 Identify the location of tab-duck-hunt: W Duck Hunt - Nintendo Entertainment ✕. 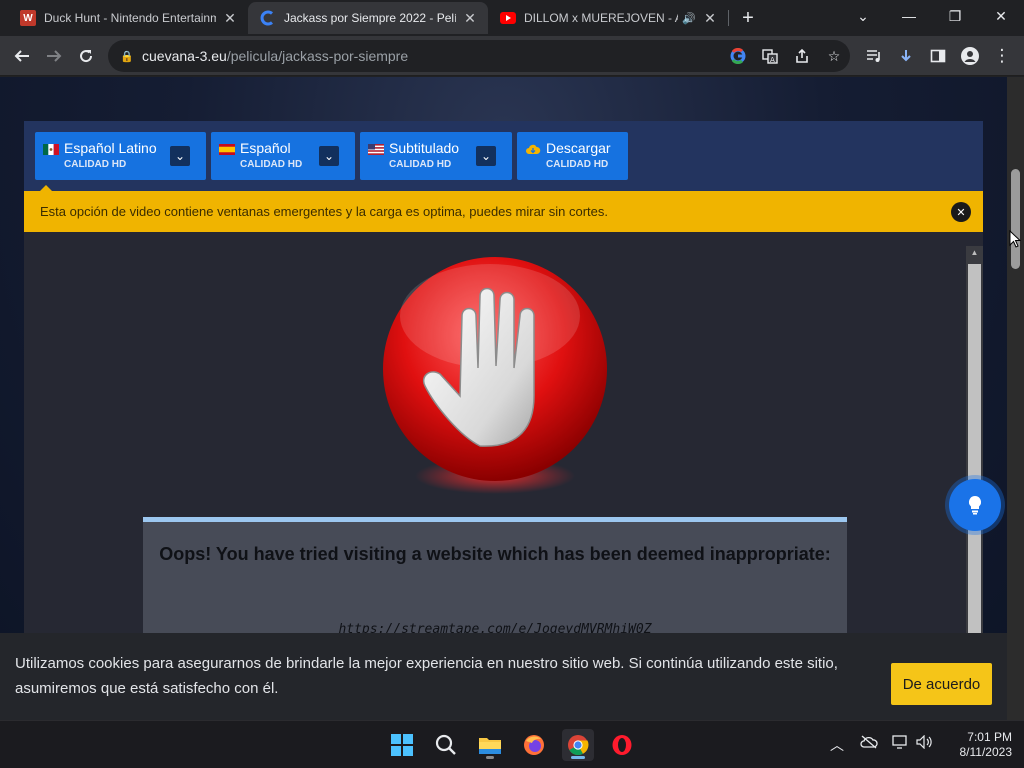
(128, 18).